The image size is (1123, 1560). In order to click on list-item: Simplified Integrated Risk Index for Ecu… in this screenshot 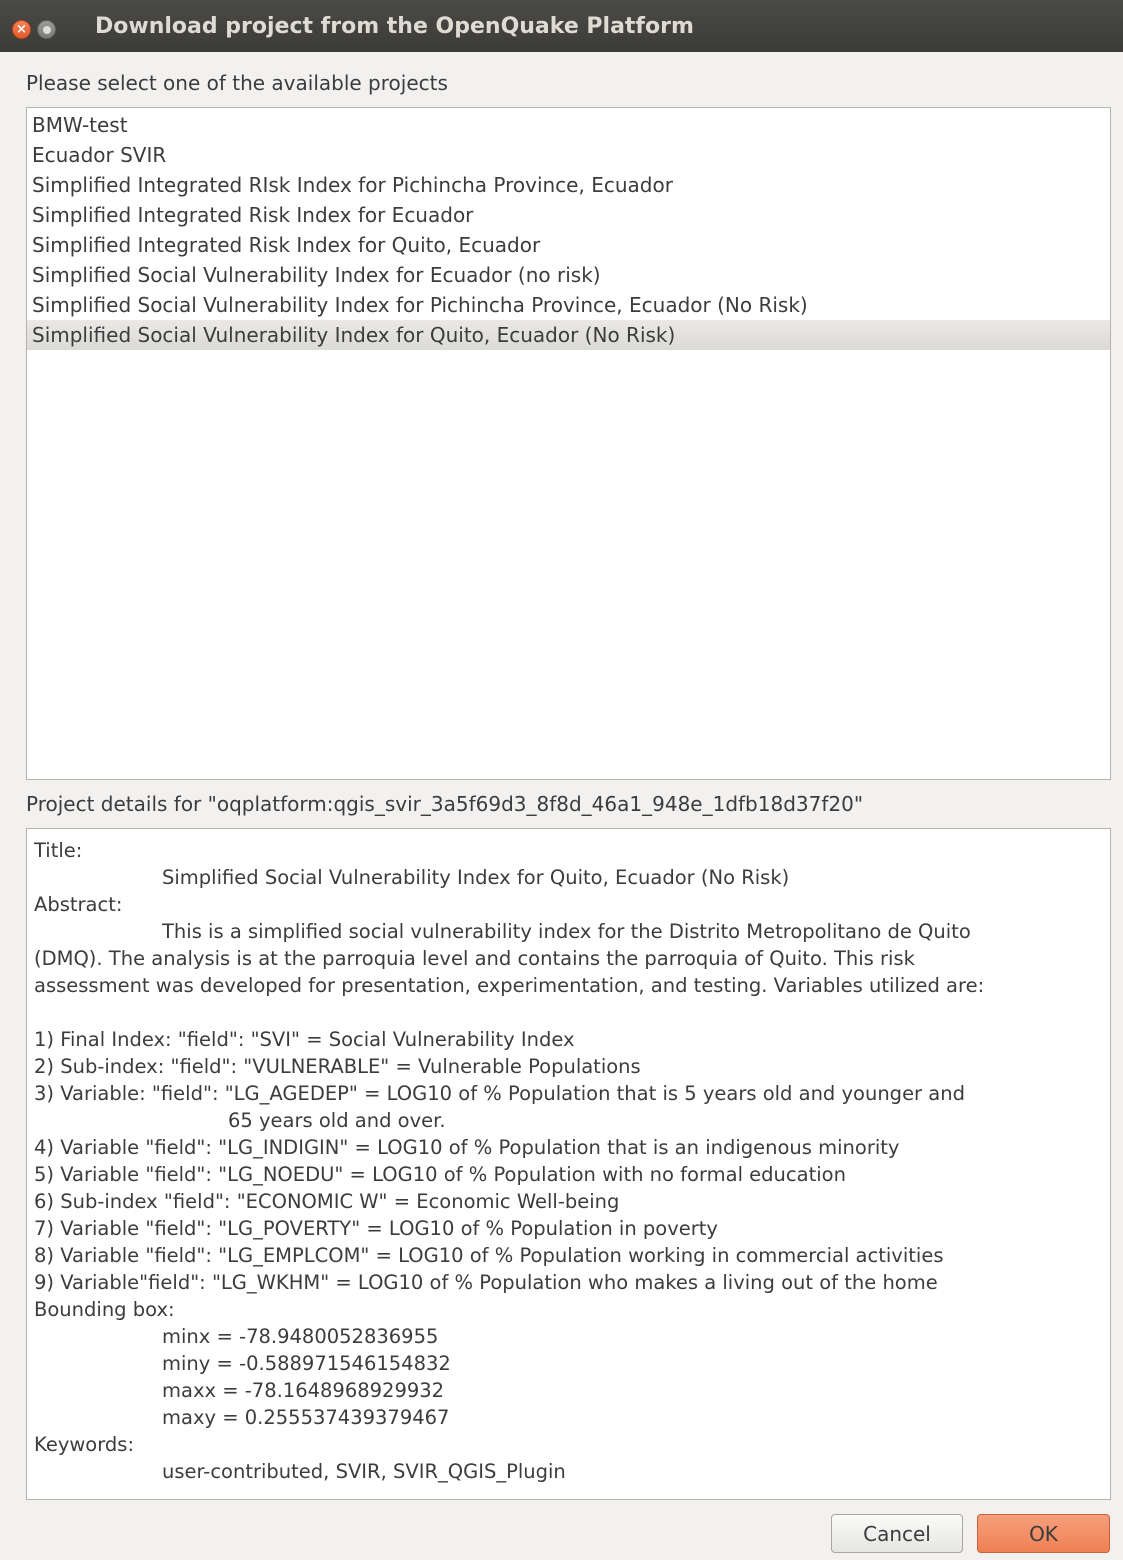, I will do `click(568, 215)`.